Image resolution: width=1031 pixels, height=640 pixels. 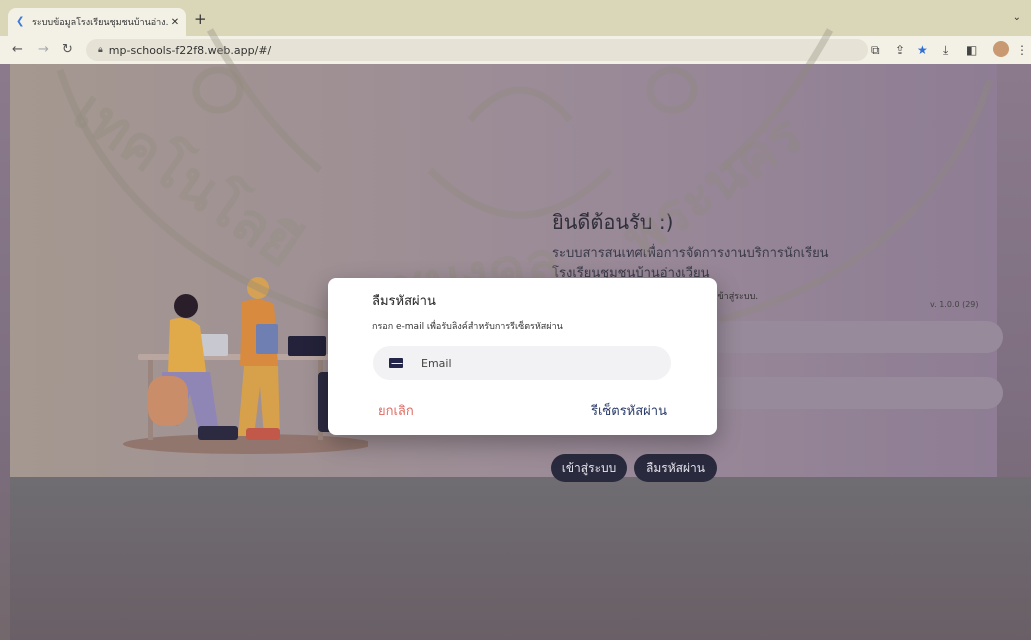 What do you see at coordinates (851, 393) in the screenshot?
I see `password-input` at bounding box center [851, 393].